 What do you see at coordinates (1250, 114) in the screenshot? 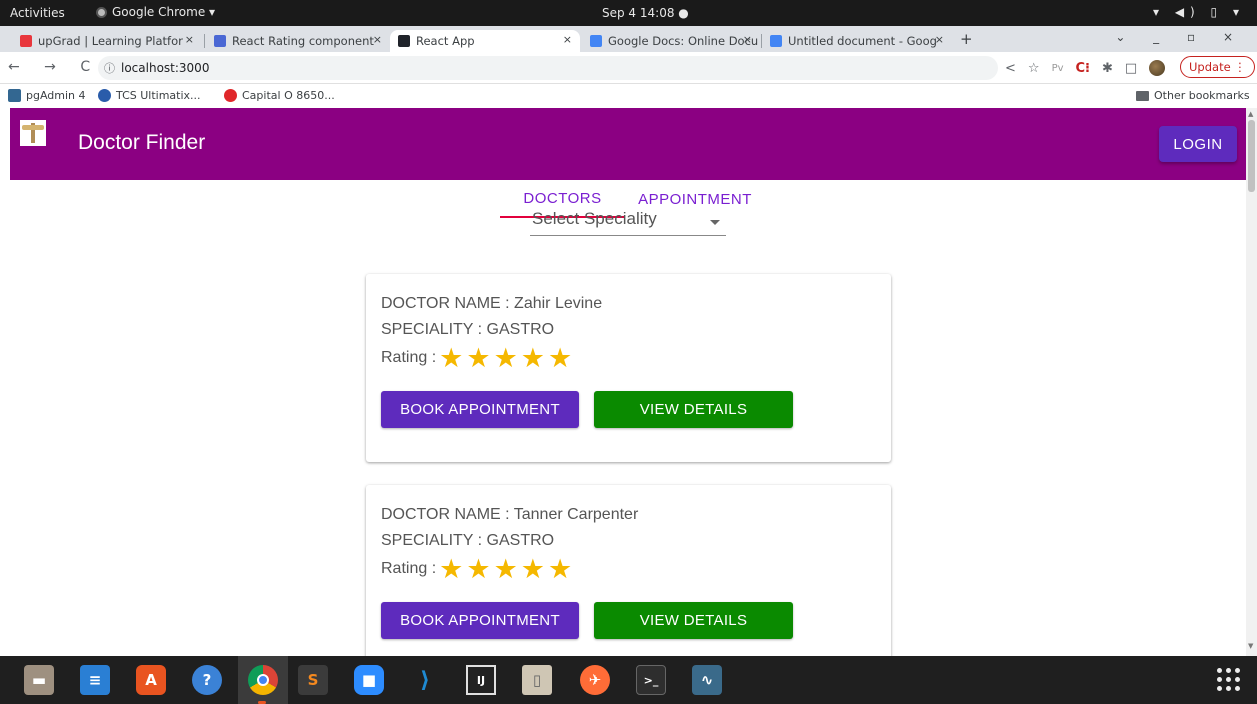
I see `scroll-up-icon: ▲` at bounding box center [1250, 114].